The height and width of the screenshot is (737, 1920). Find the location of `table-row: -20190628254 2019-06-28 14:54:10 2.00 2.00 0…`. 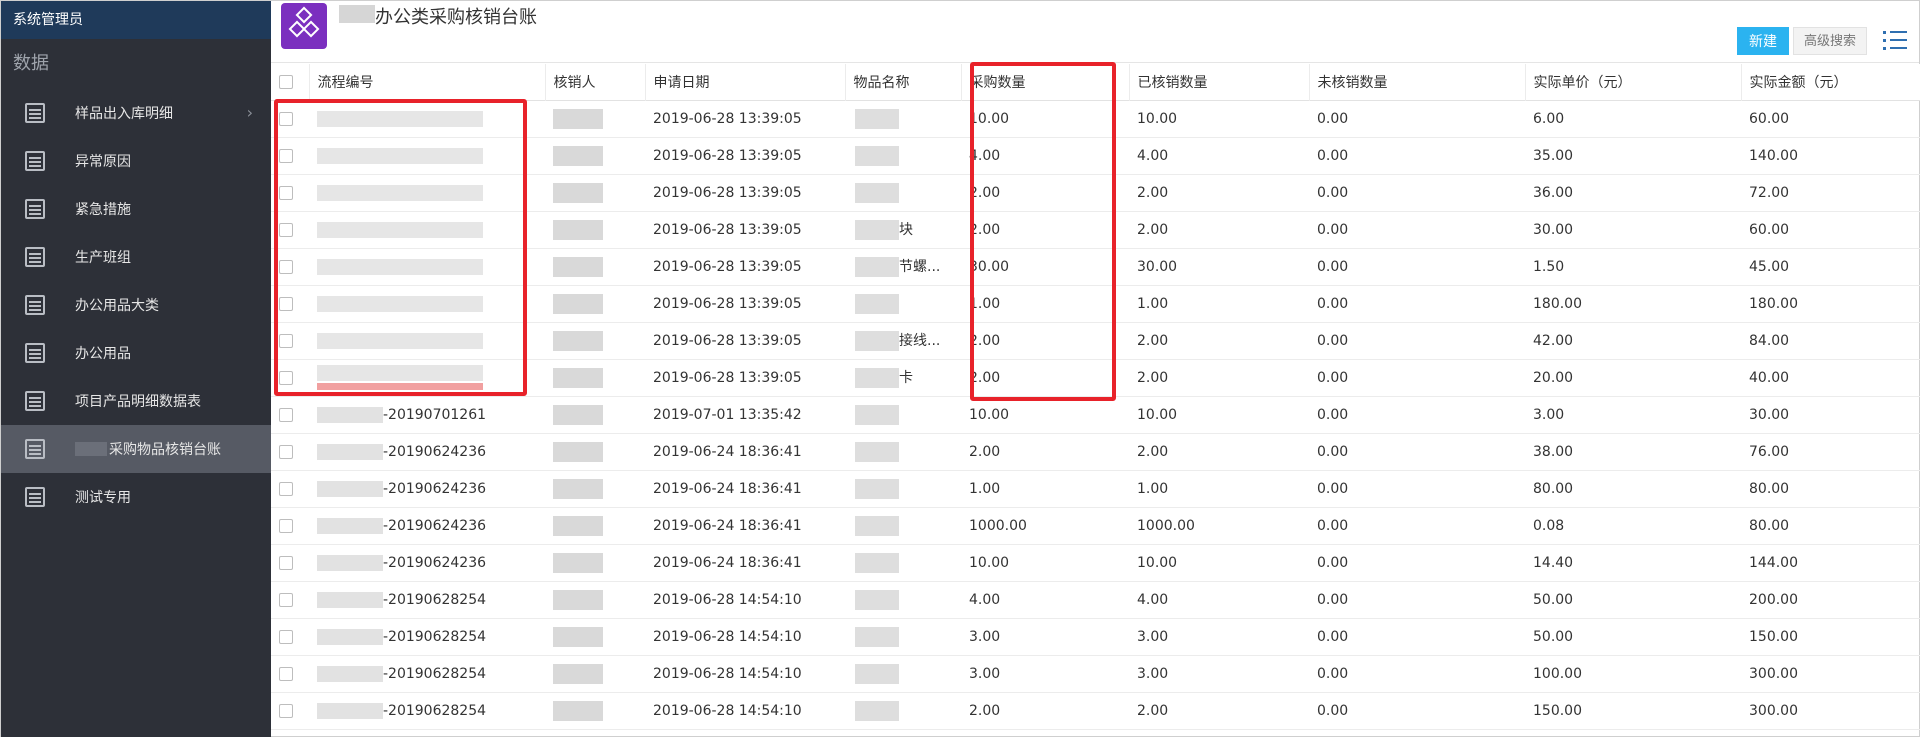

table-row: -20190628254 2019-06-28 14:54:10 2.00 2.00 0… is located at coordinates (1095, 710).